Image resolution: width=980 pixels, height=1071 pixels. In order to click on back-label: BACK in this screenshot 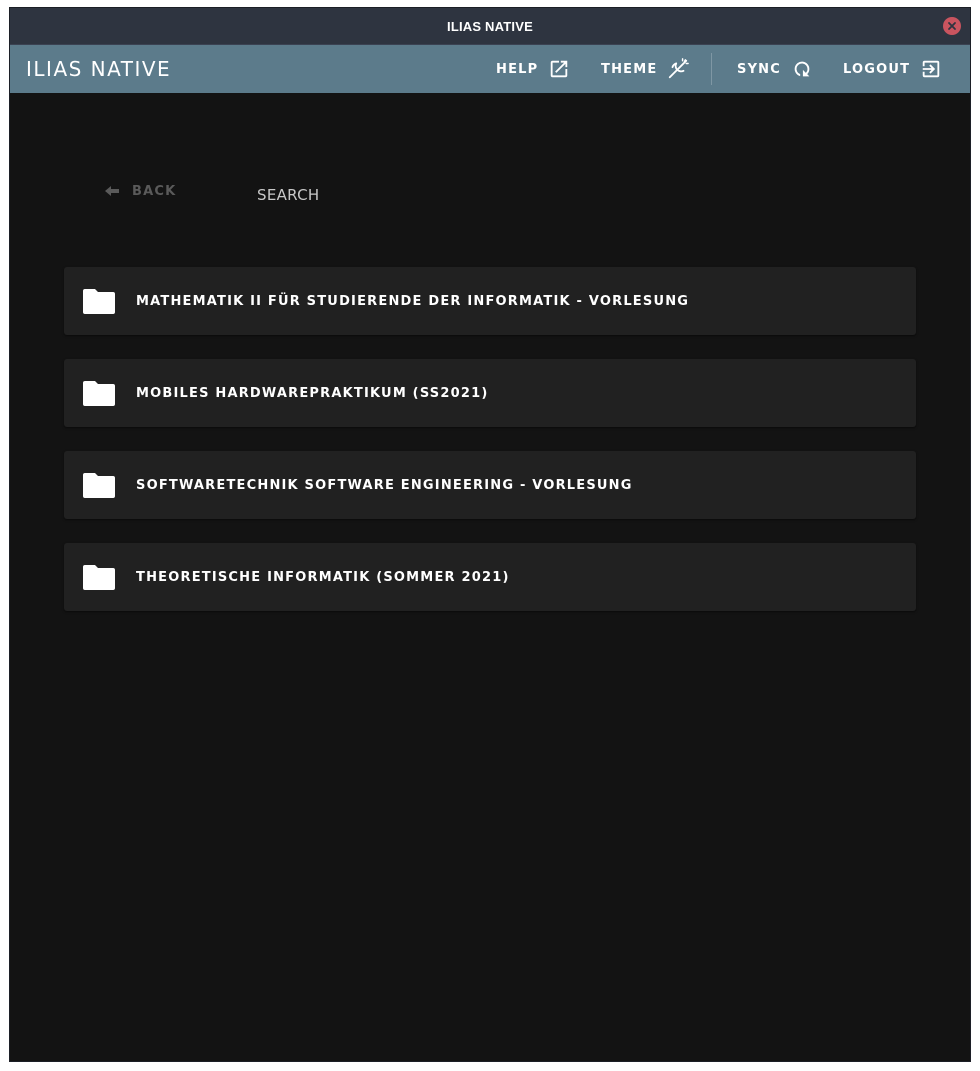, I will do `click(154, 191)`.